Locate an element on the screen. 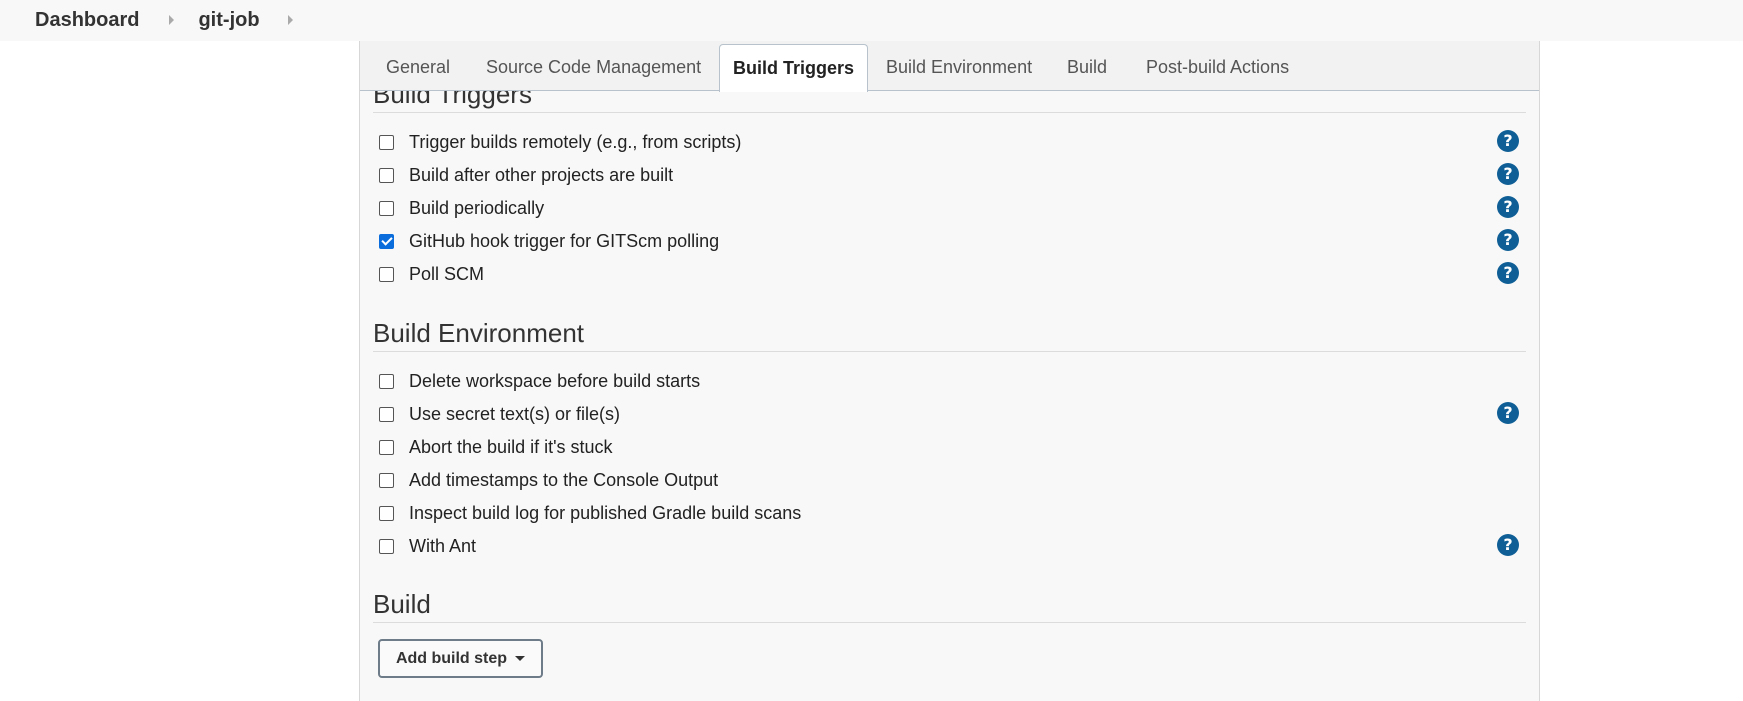 Image resolution: width=1743 pixels, height=701 pixels. tab-general: General is located at coordinates (418, 67).